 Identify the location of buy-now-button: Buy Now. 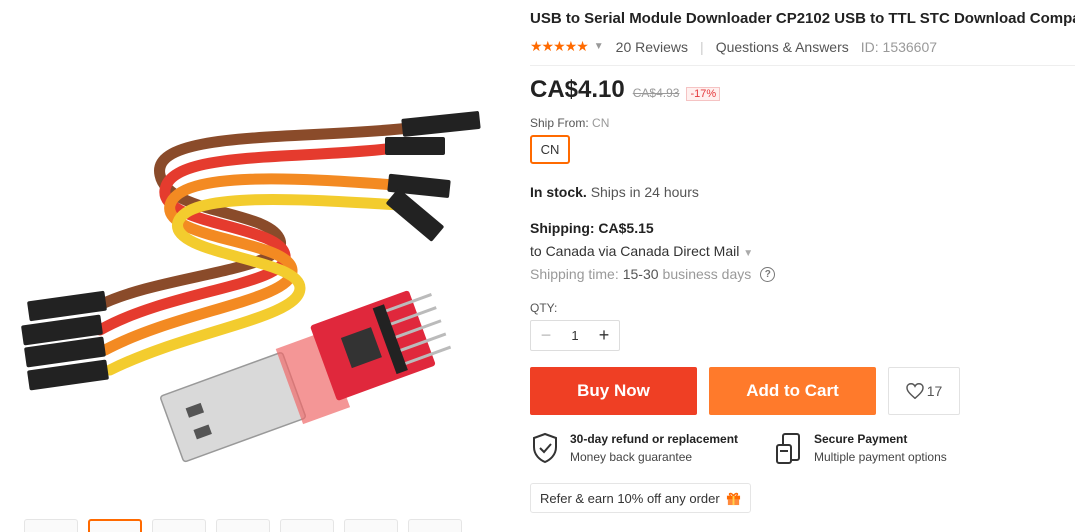
(613, 391).